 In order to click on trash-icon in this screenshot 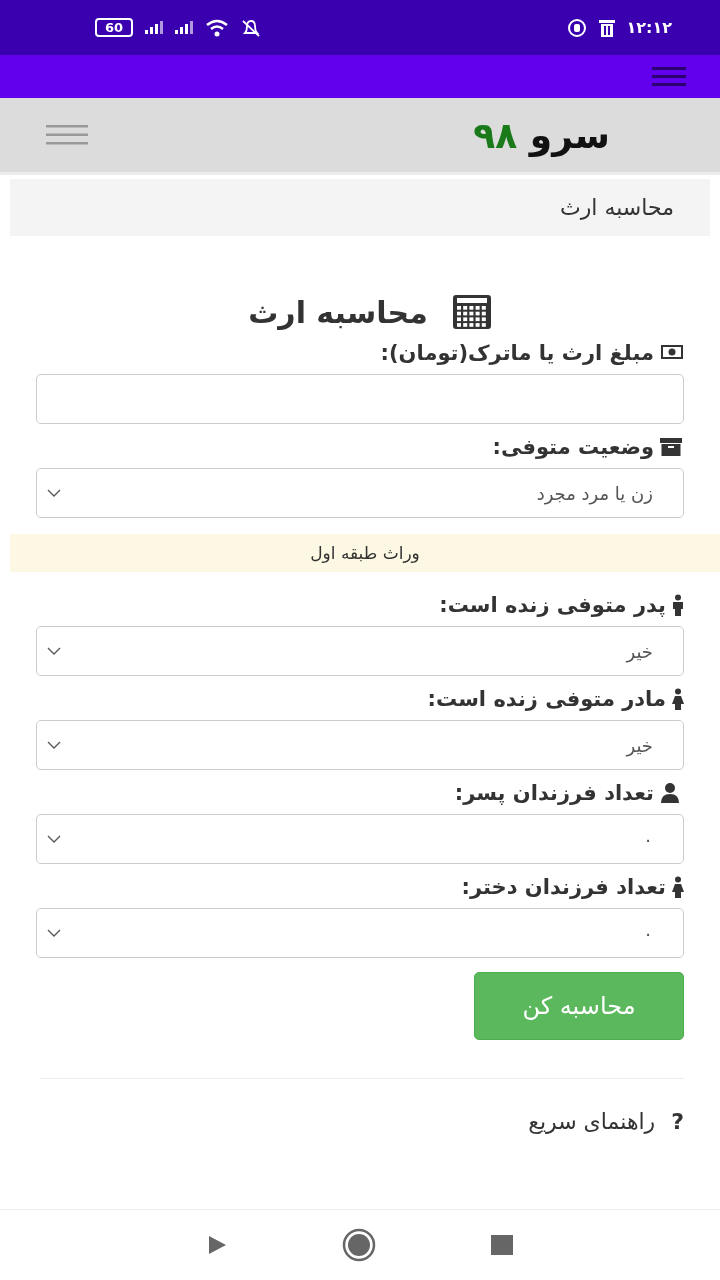, I will do `click(606, 27)`.